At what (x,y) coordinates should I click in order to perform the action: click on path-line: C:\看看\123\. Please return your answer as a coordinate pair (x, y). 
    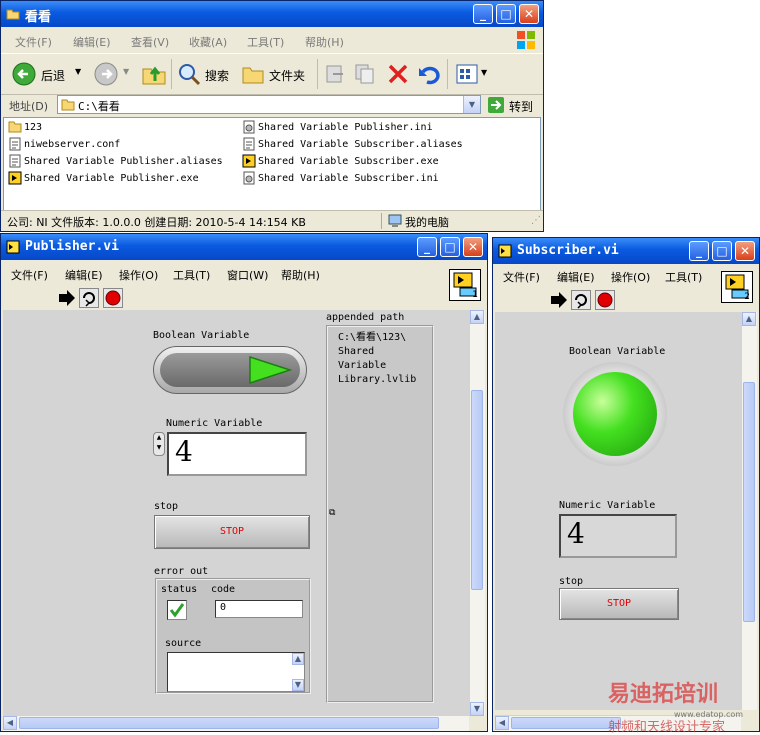
    Looking at the image, I should click on (372, 337).